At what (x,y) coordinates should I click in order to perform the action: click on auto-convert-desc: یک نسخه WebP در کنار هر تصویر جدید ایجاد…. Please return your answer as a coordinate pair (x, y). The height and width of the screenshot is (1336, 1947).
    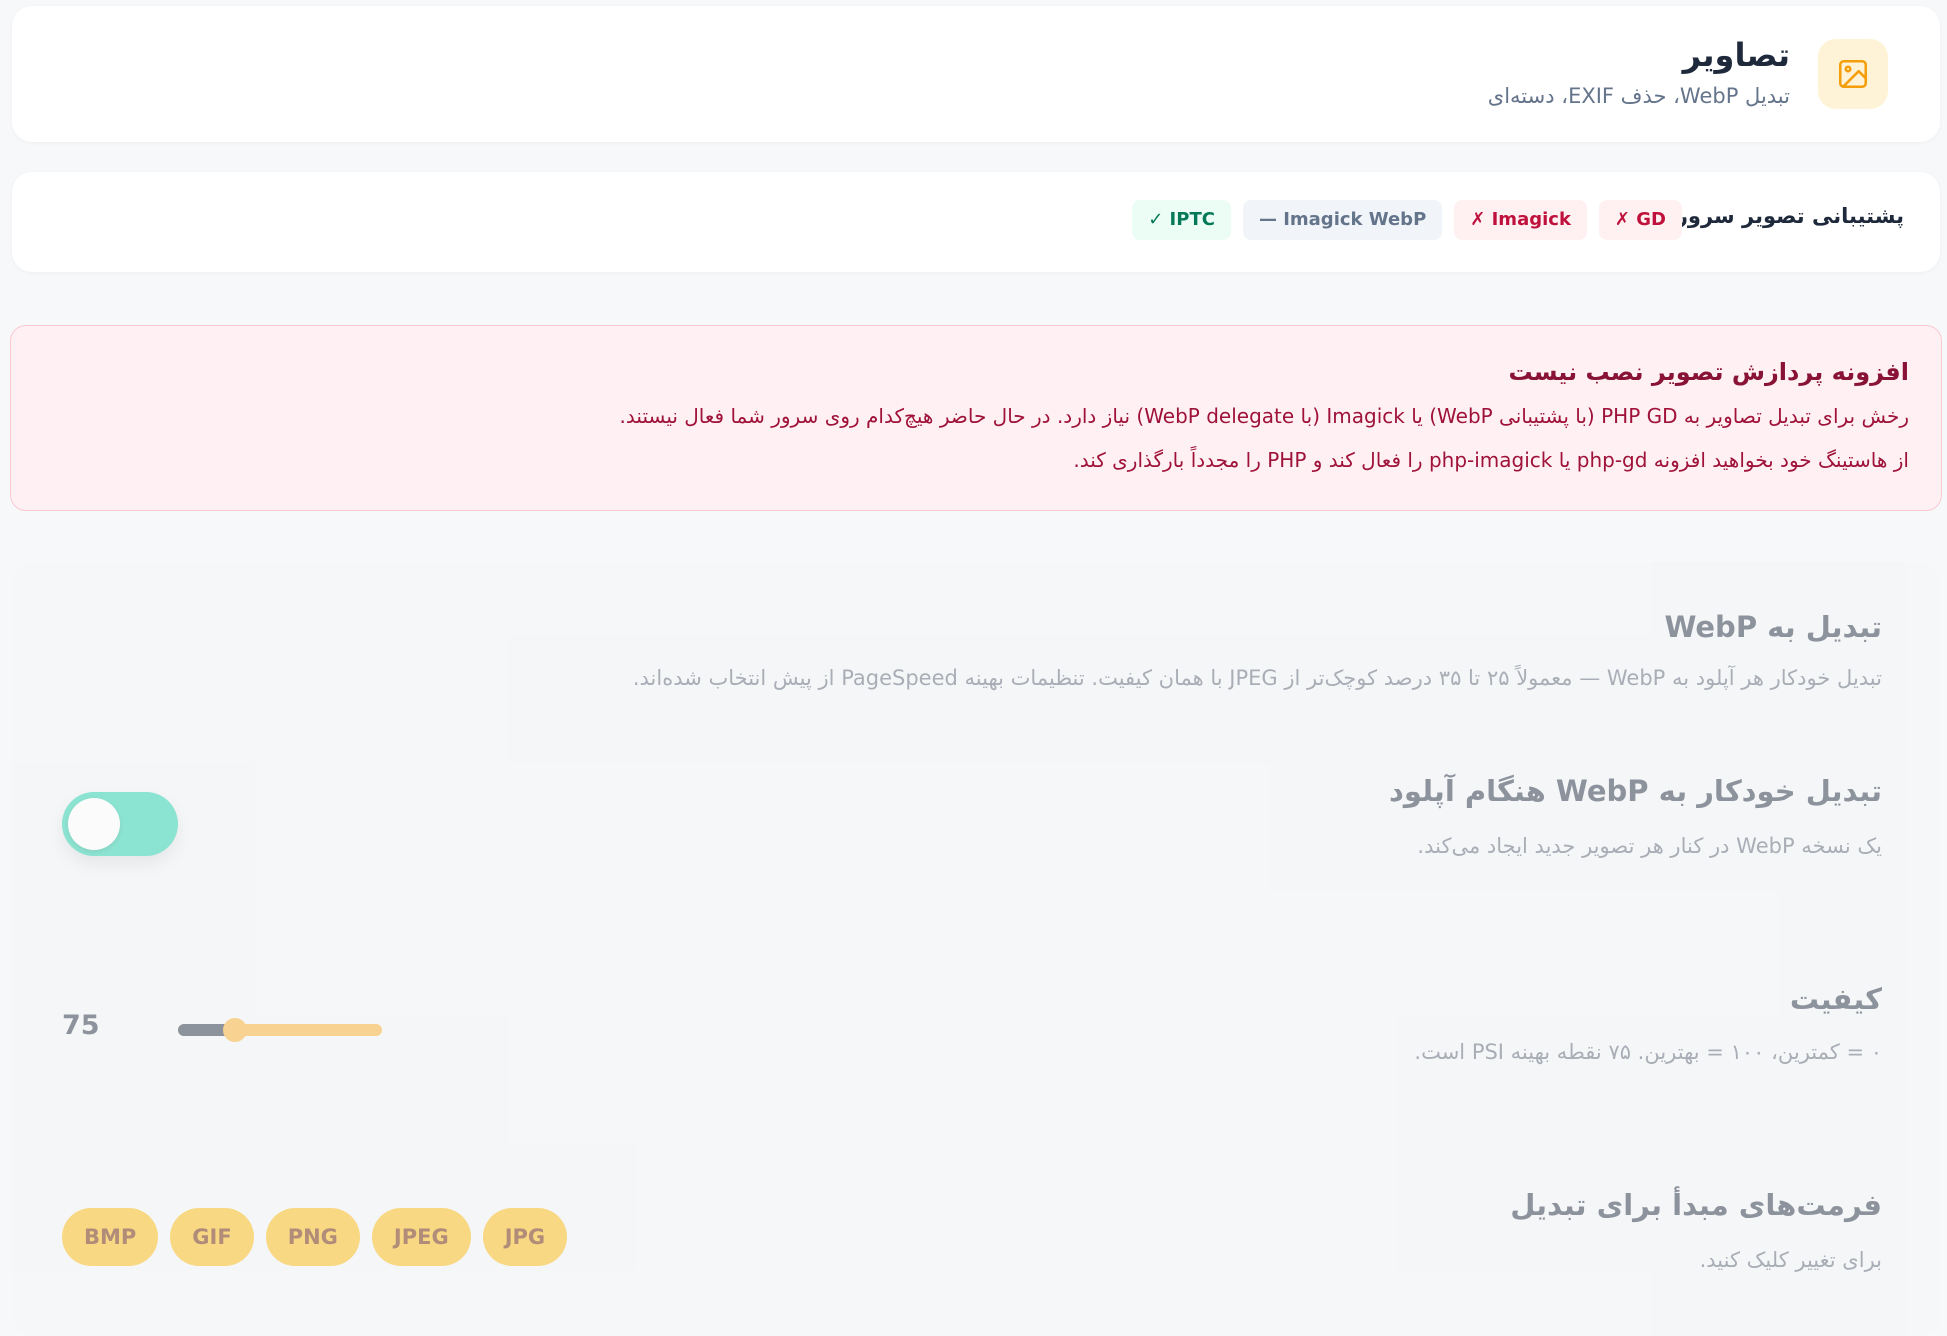
    Looking at the image, I should click on (1649, 846).